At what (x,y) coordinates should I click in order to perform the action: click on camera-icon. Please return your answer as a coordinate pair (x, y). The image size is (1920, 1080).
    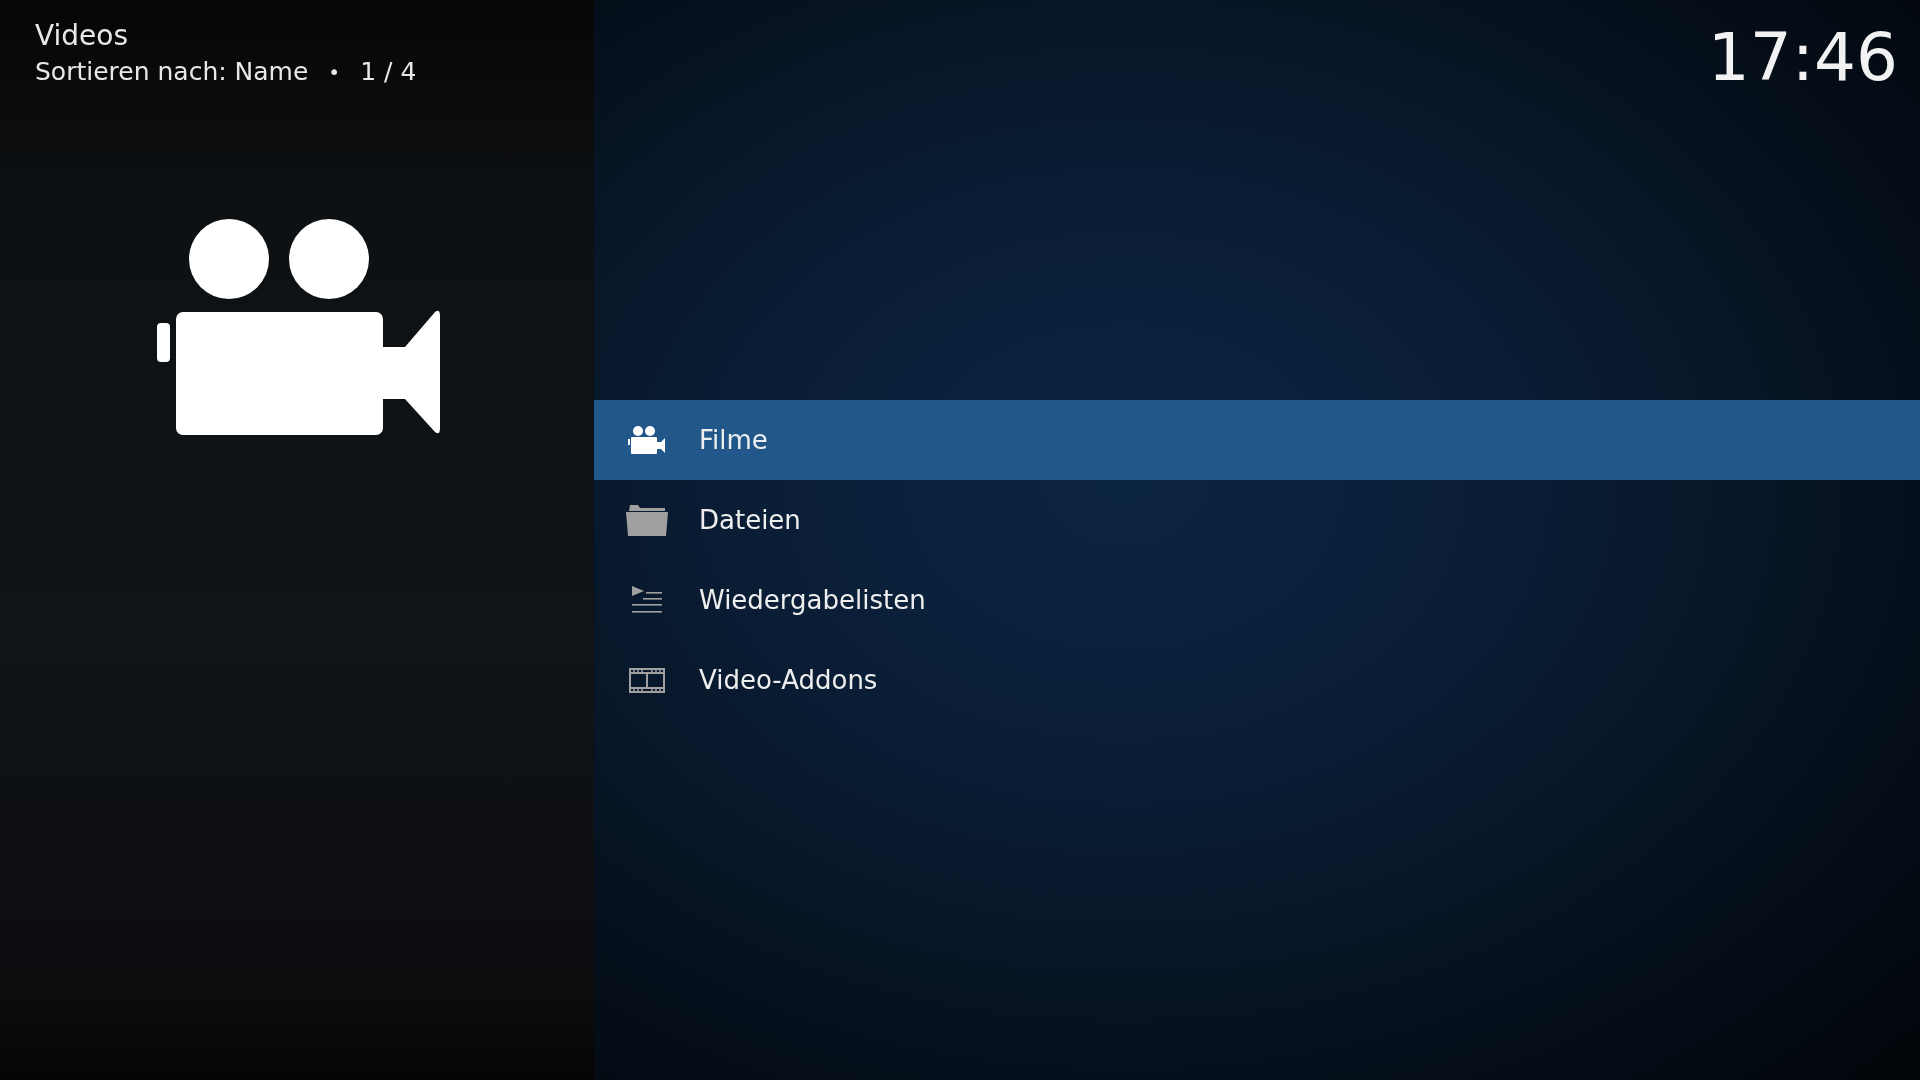
    Looking at the image, I should click on (646, 440).